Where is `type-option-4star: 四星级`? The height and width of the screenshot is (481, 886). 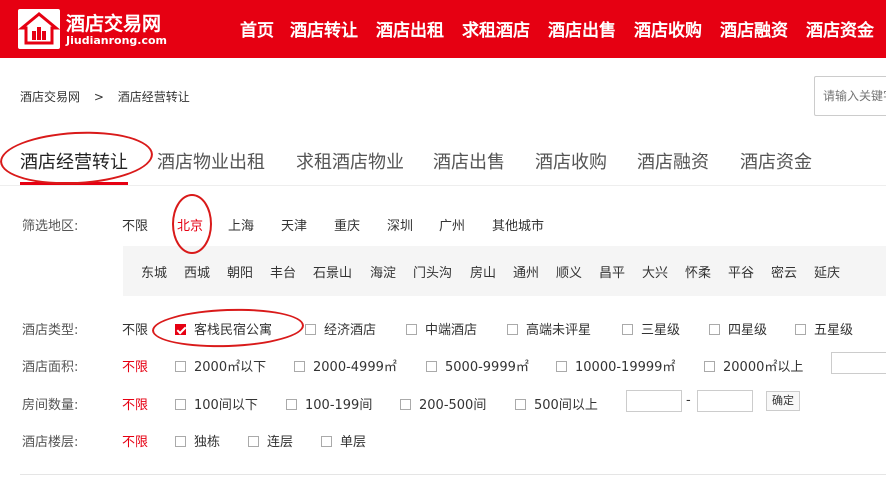
type-option-4star: 四星级 is located at coordinates (738, 328).